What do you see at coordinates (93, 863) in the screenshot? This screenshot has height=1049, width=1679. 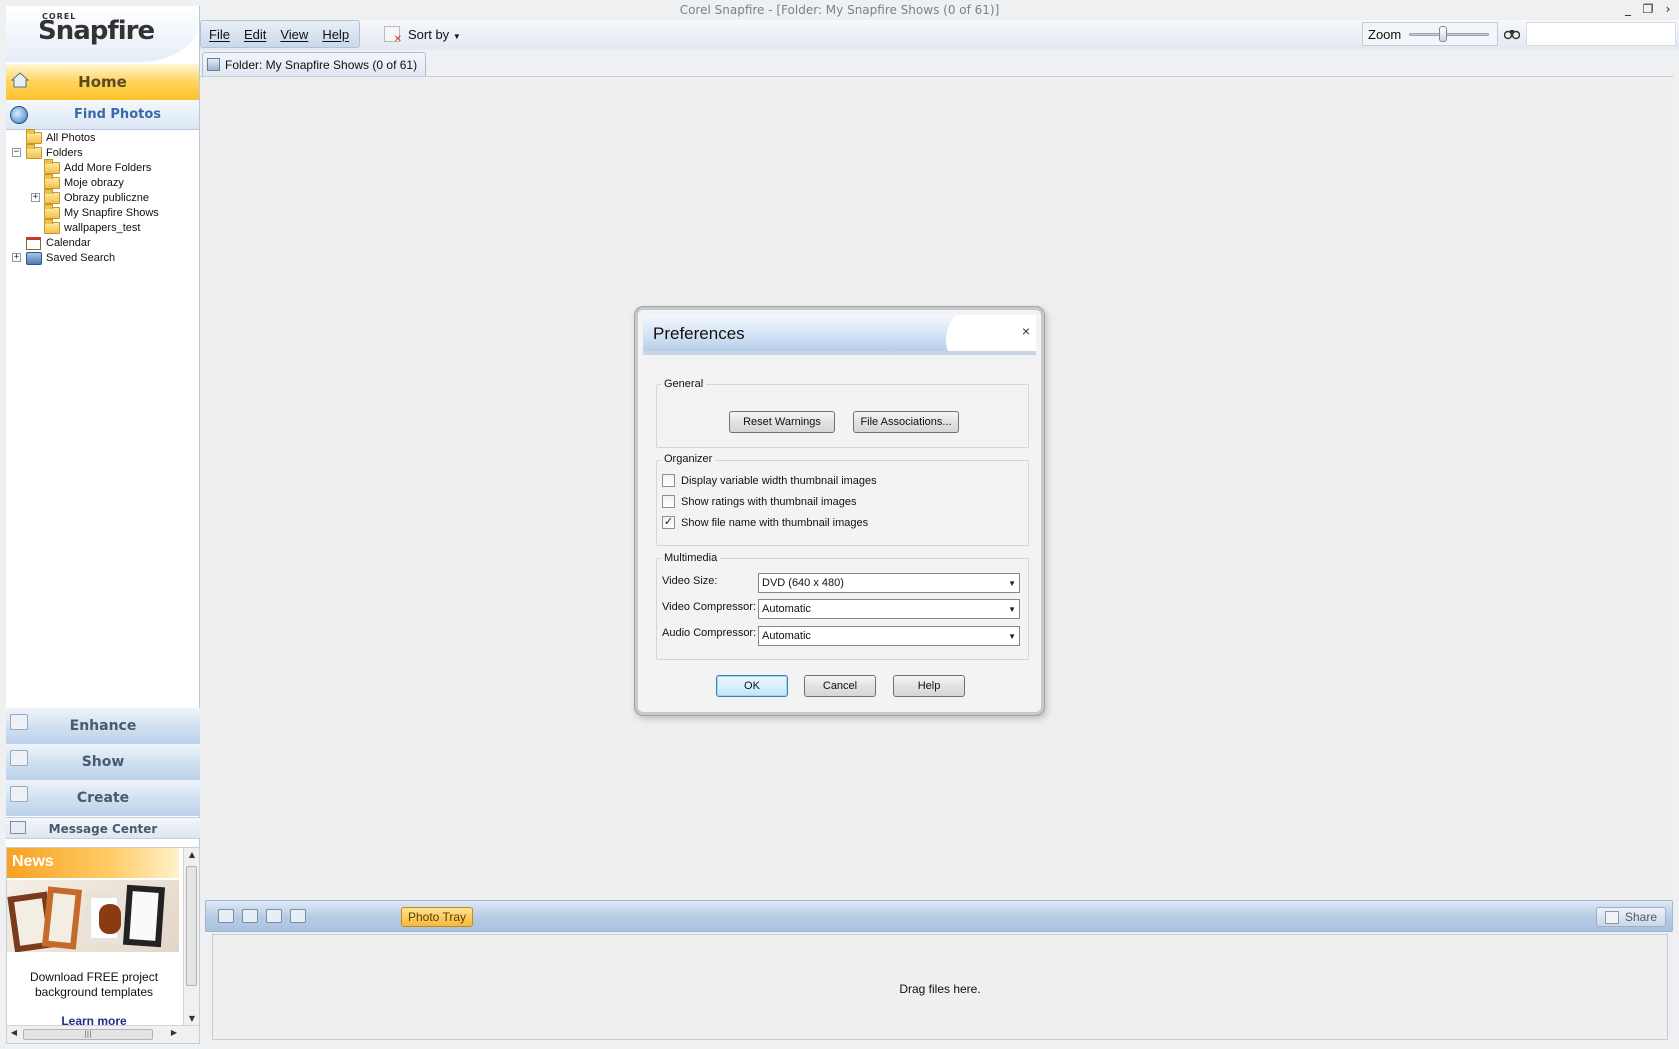 I see `news-header: News` at bounding box center [93, 863].